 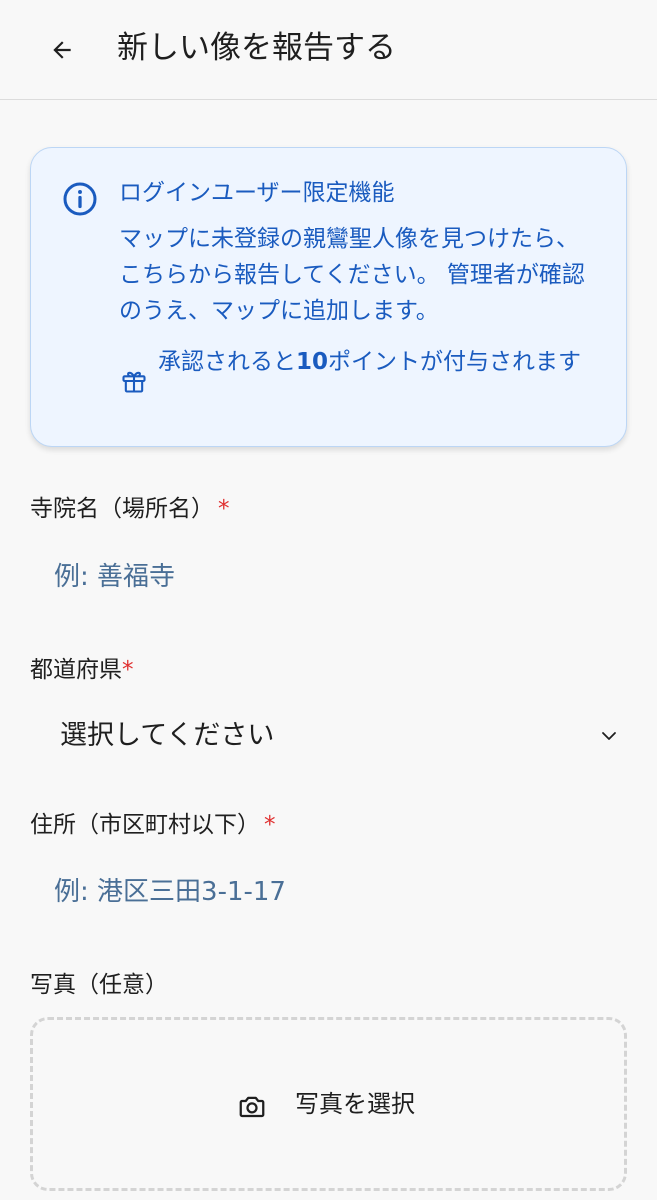 I want to click on temple-name-input, so click(x=328, y=577).